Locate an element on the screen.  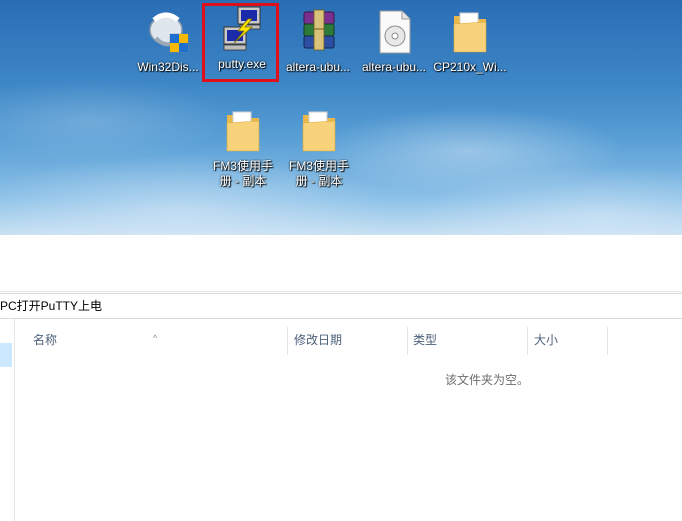
column-label: 大小 is located at coordinates (546, 340).